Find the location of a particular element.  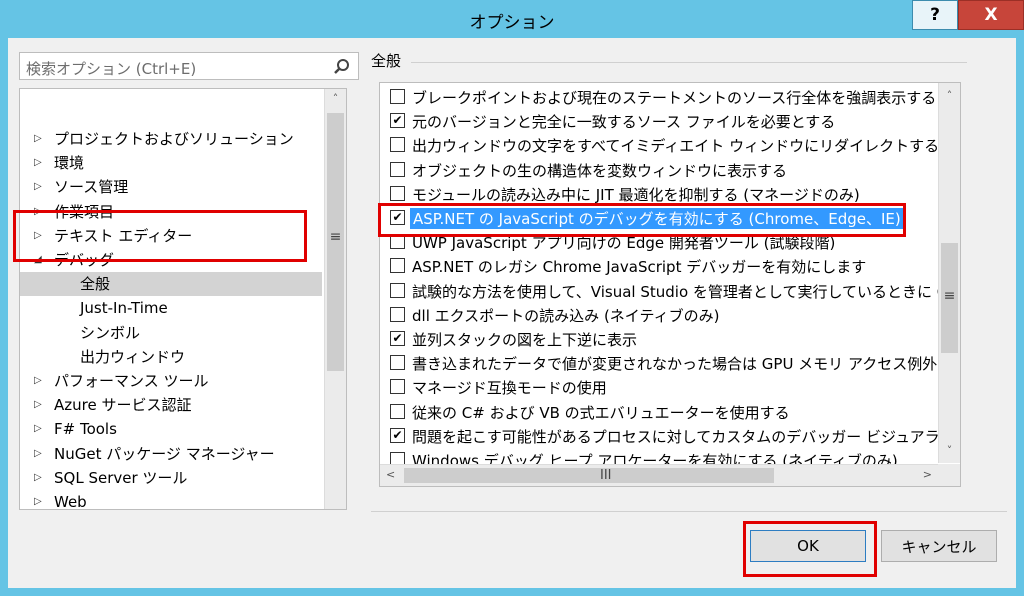

ok-button: OK is located at coordinates (808, 546).